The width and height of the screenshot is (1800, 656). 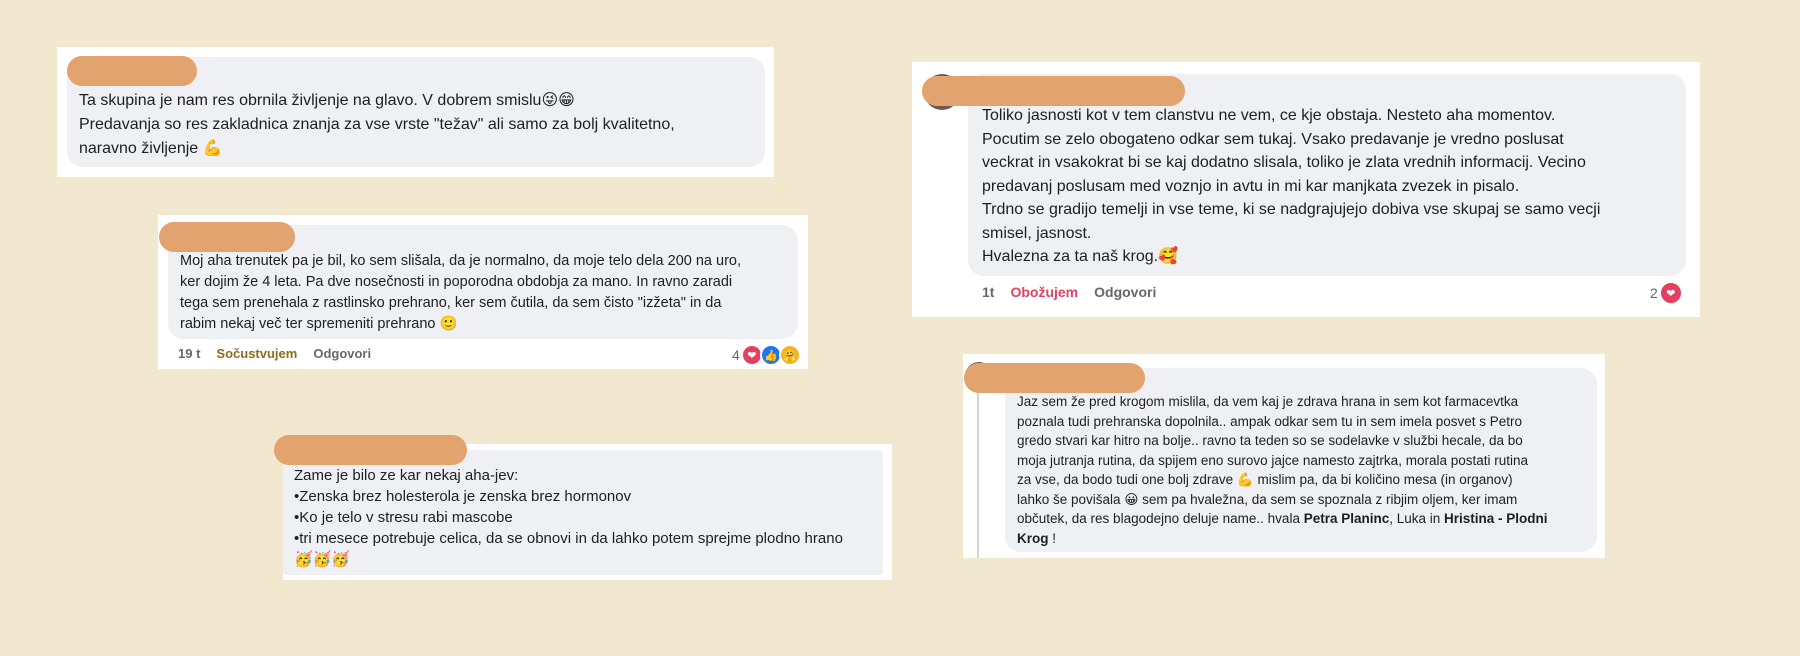 What do you see at coordinates (1052, 538) in the screenshot?
I see `comment-text-segment: !` at bounding box center [1052, 538].